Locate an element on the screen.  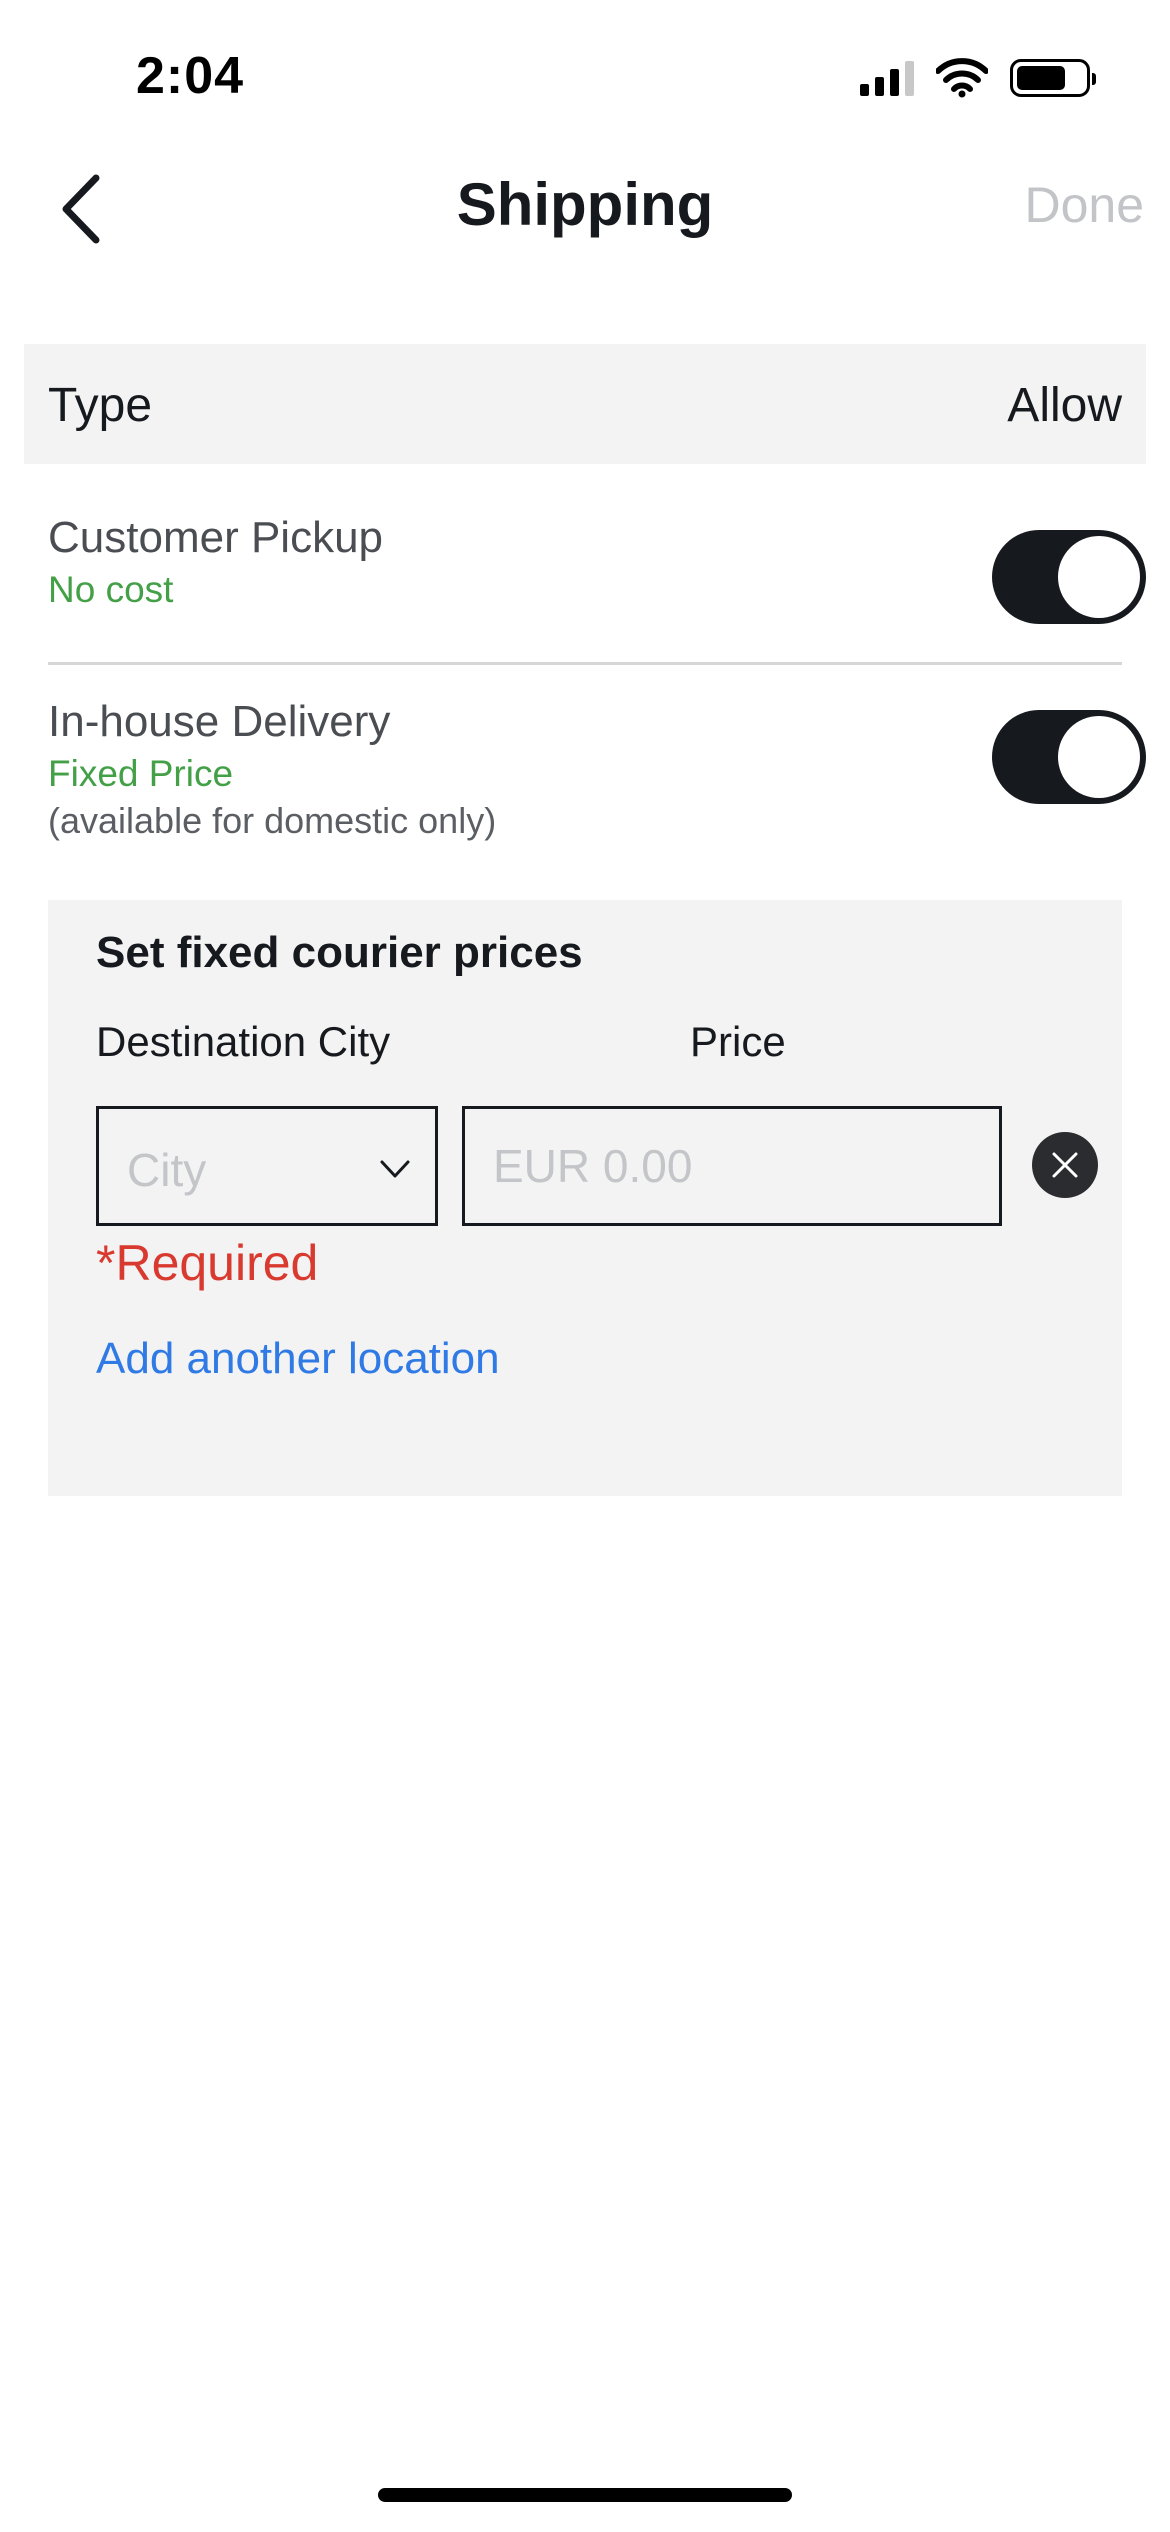
option-customer-pickup: Customer Pickup No cost is located at coordinates (585, 562).